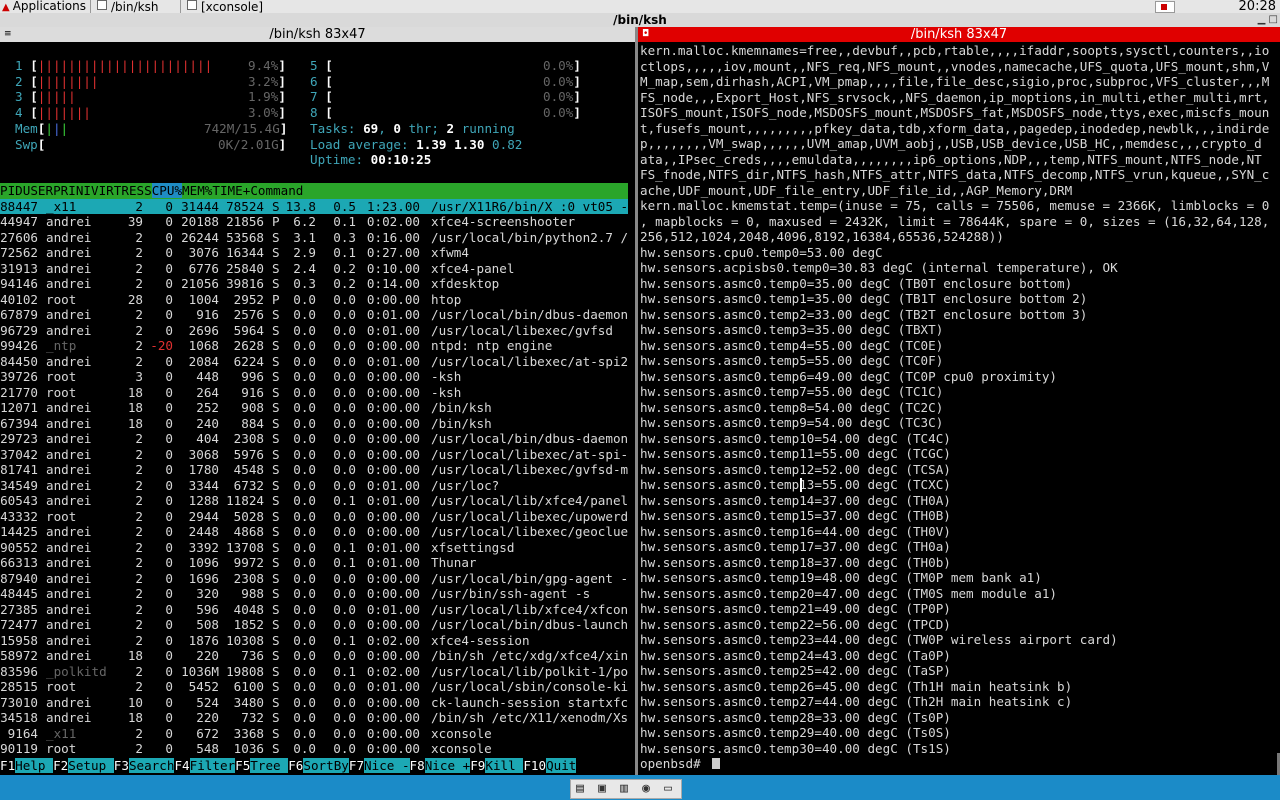  I want to click on fkey-f8: F8, so click(417, 765).